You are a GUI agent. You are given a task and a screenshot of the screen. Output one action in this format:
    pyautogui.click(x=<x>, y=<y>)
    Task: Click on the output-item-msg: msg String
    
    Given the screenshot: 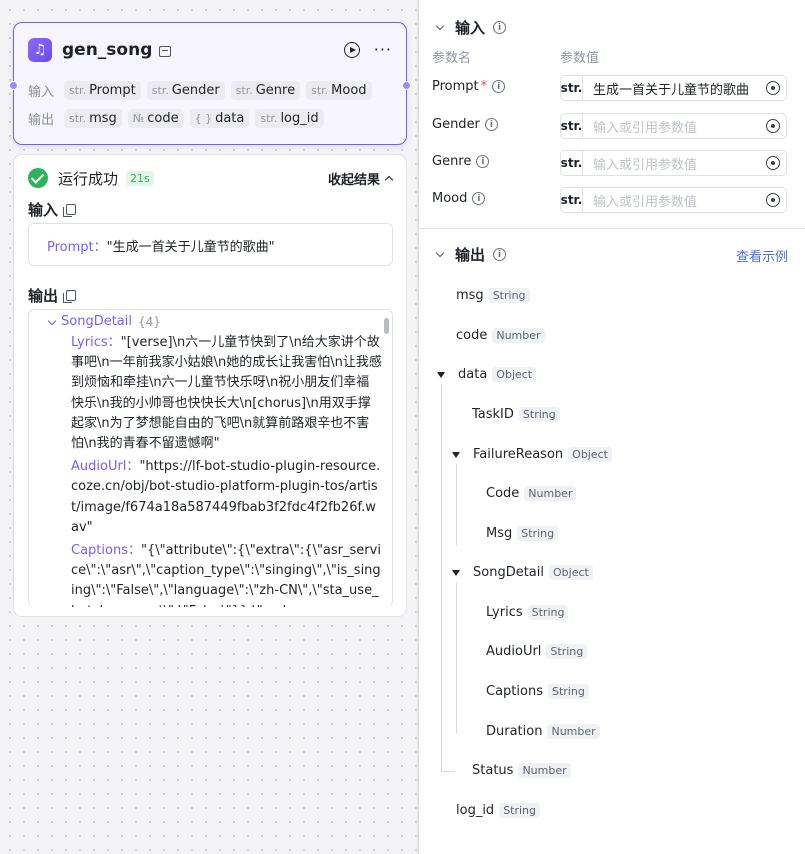 What is the action you would take?
    pyautogui.click(x=493, y=295)
    